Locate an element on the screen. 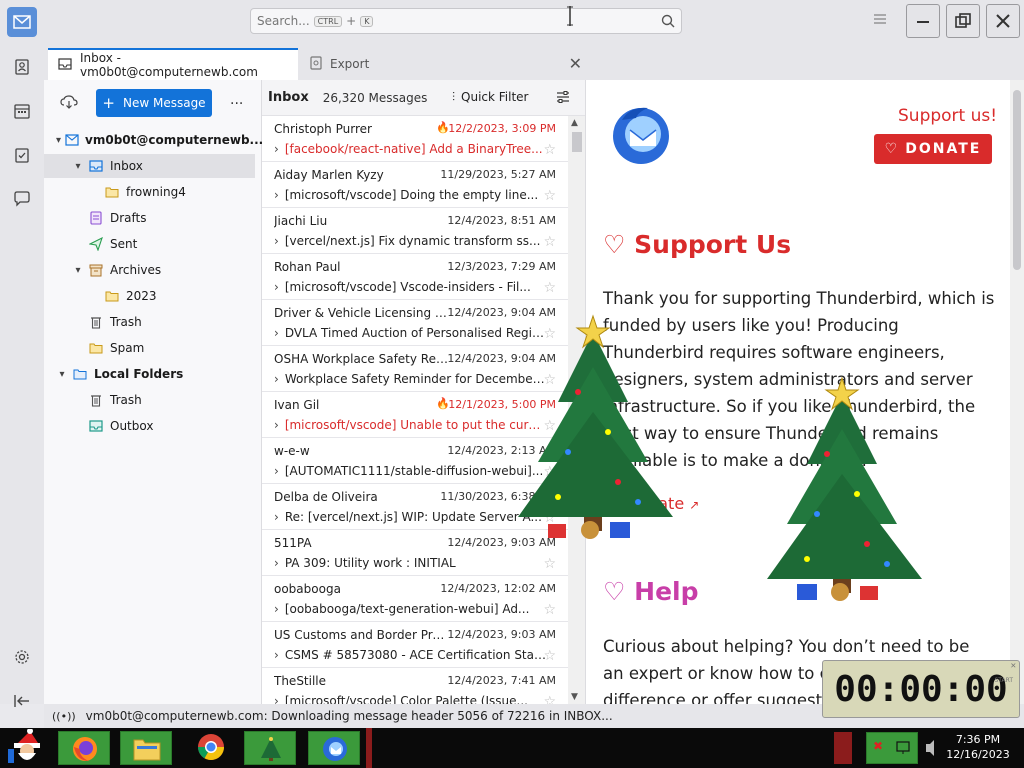 The image size is (1024, 768). monitor-icon is located at coordinates (903, 749).